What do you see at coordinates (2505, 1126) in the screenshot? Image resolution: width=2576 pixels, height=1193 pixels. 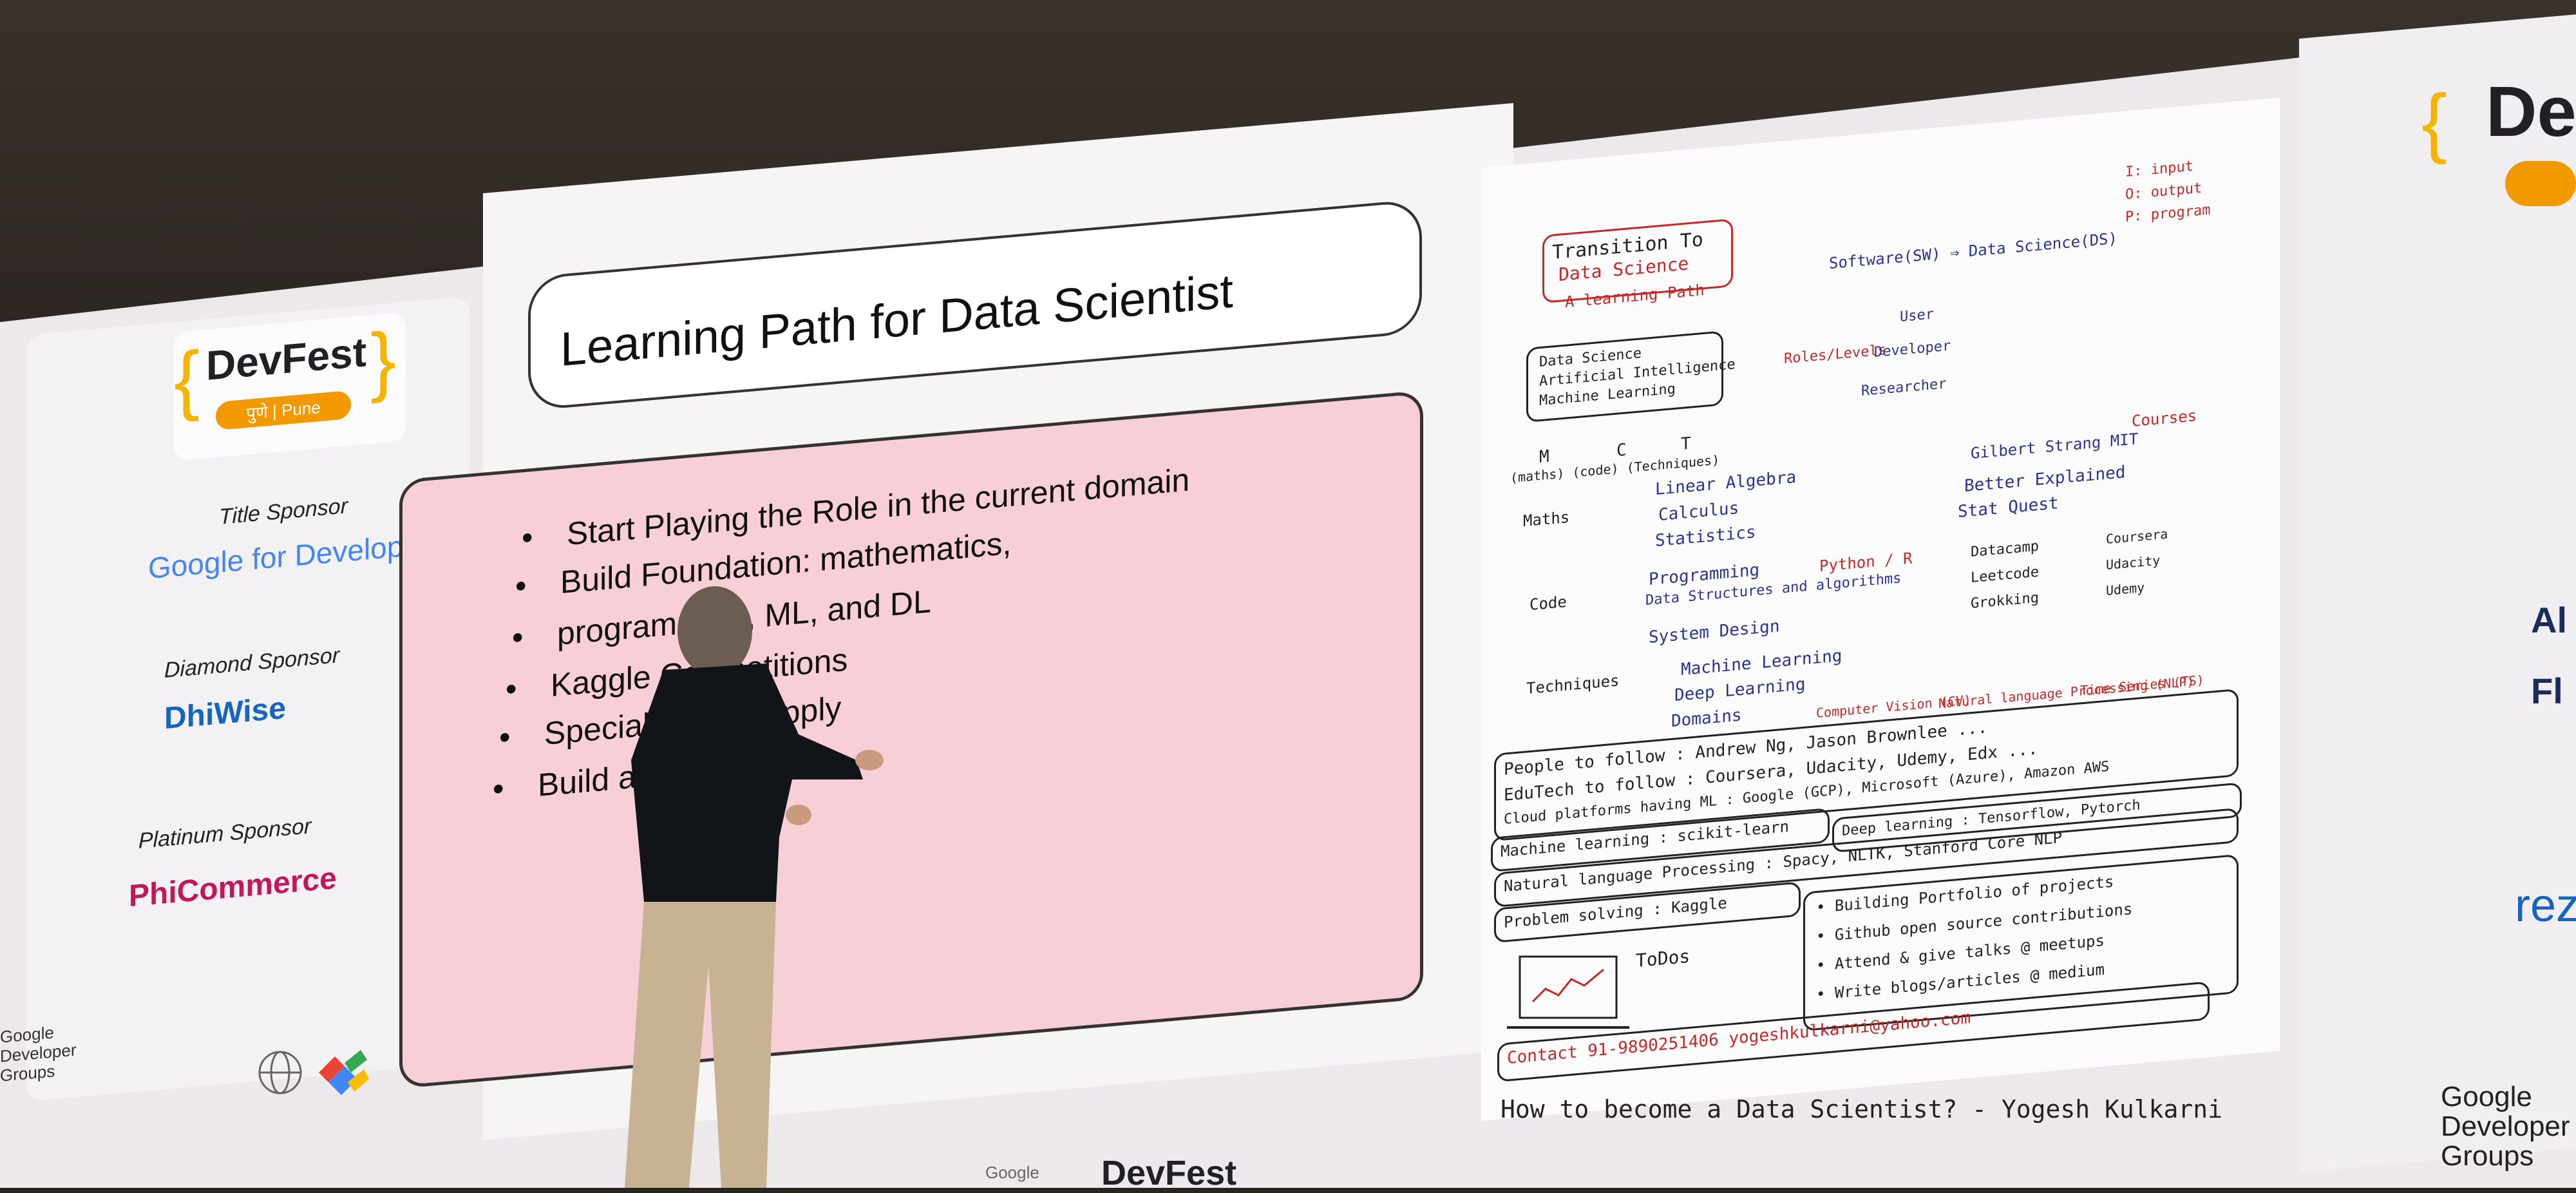 I see `right-gdg-label: Google Developer Groups` at bounding box center [2505, 1126].